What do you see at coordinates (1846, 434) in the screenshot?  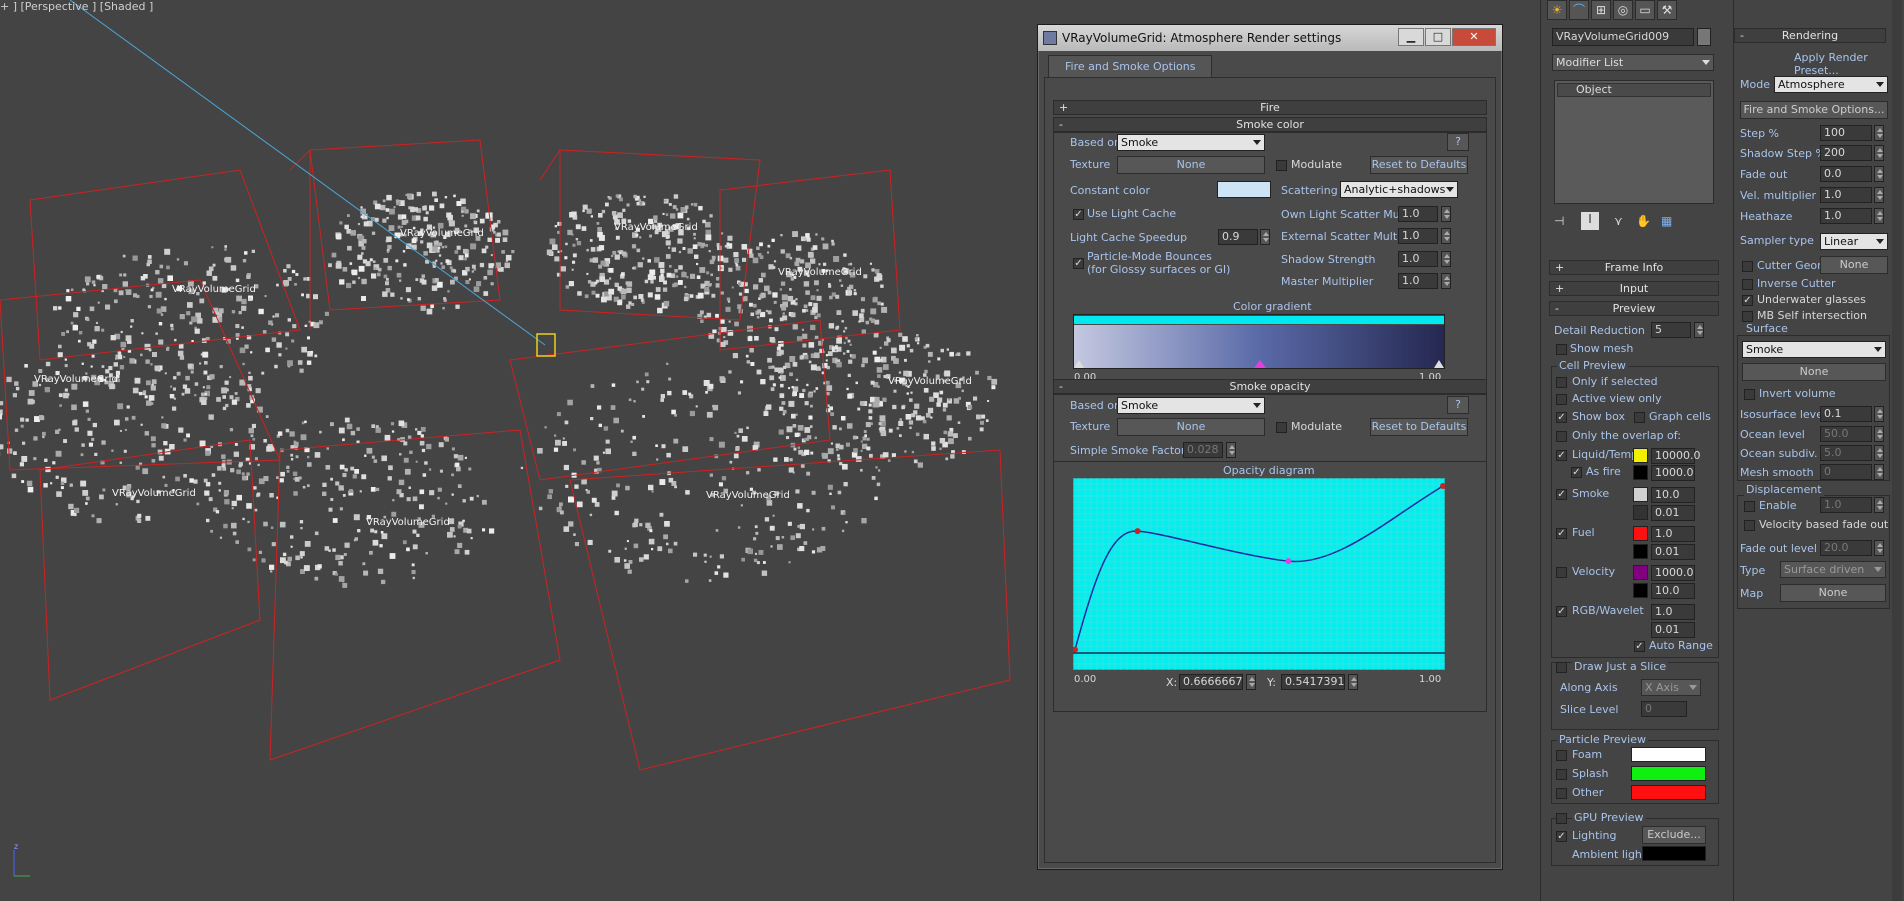 I see `ocean-level-spinner: 50.0` at bounding box center [1846, 434].